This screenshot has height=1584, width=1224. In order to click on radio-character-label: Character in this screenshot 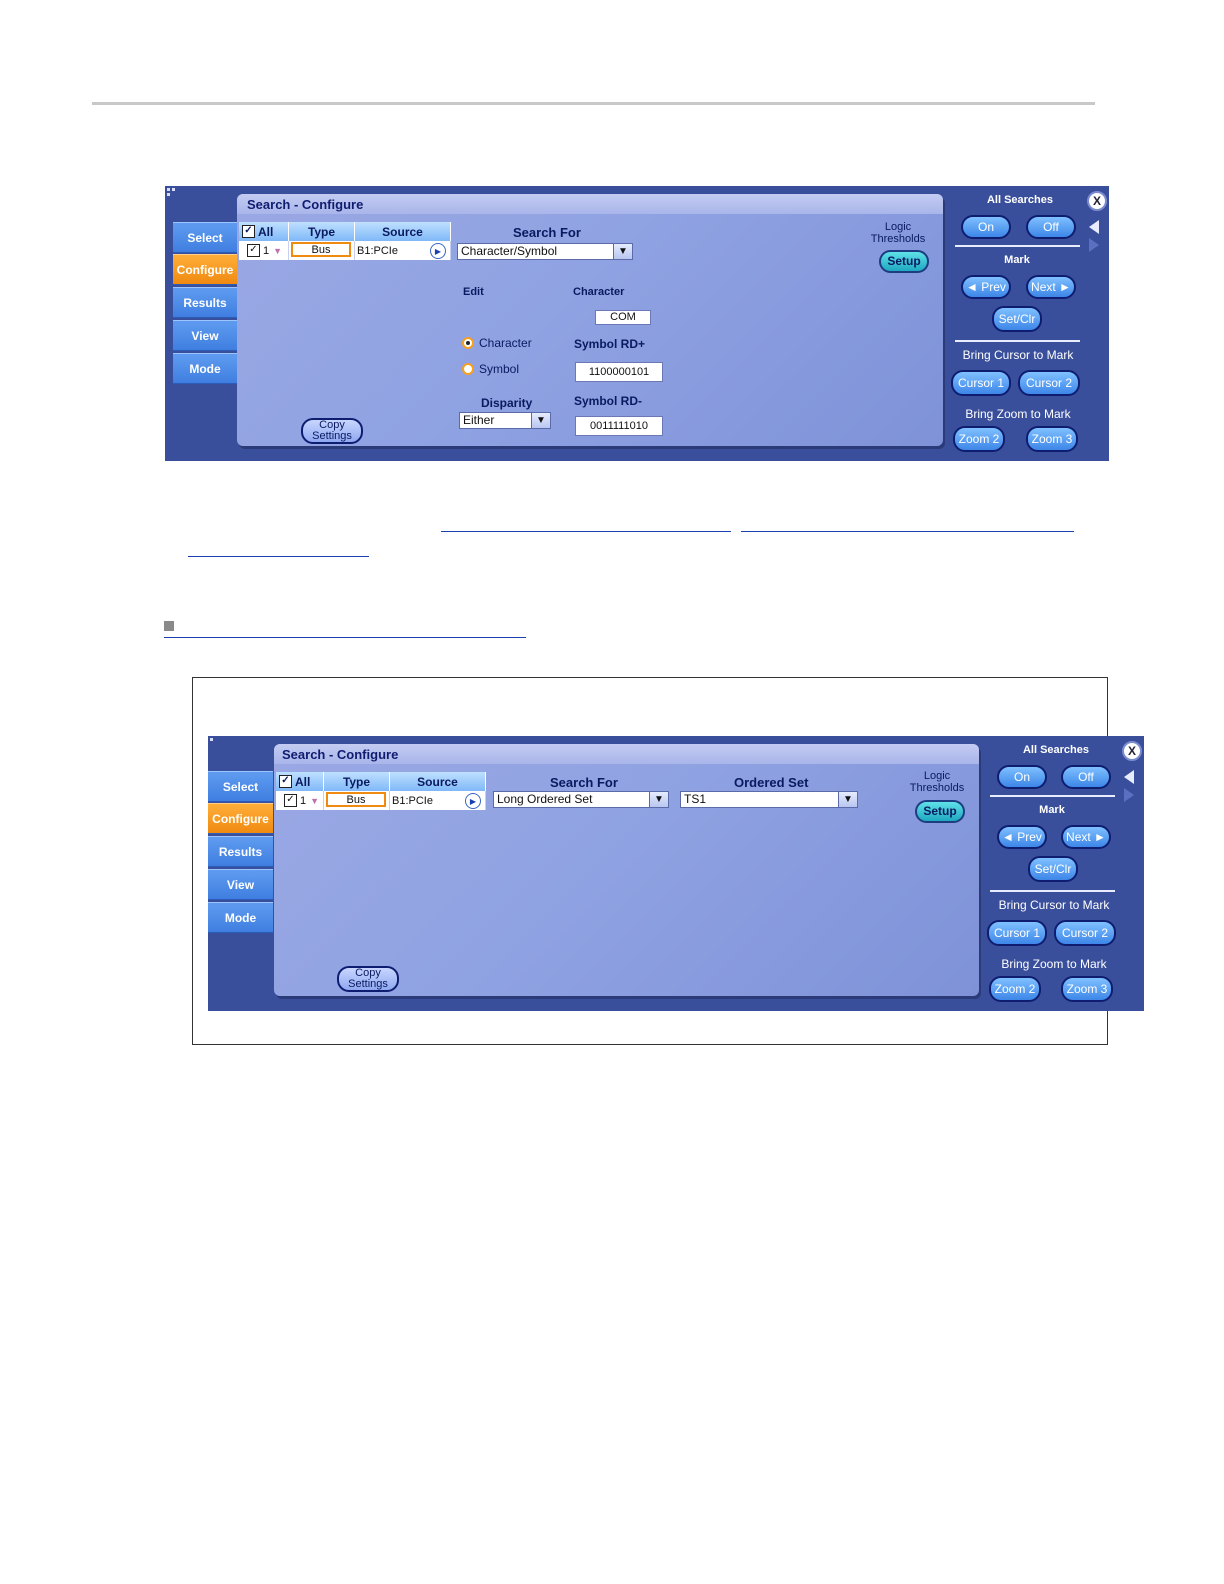, I will do `click(505, 343)`.